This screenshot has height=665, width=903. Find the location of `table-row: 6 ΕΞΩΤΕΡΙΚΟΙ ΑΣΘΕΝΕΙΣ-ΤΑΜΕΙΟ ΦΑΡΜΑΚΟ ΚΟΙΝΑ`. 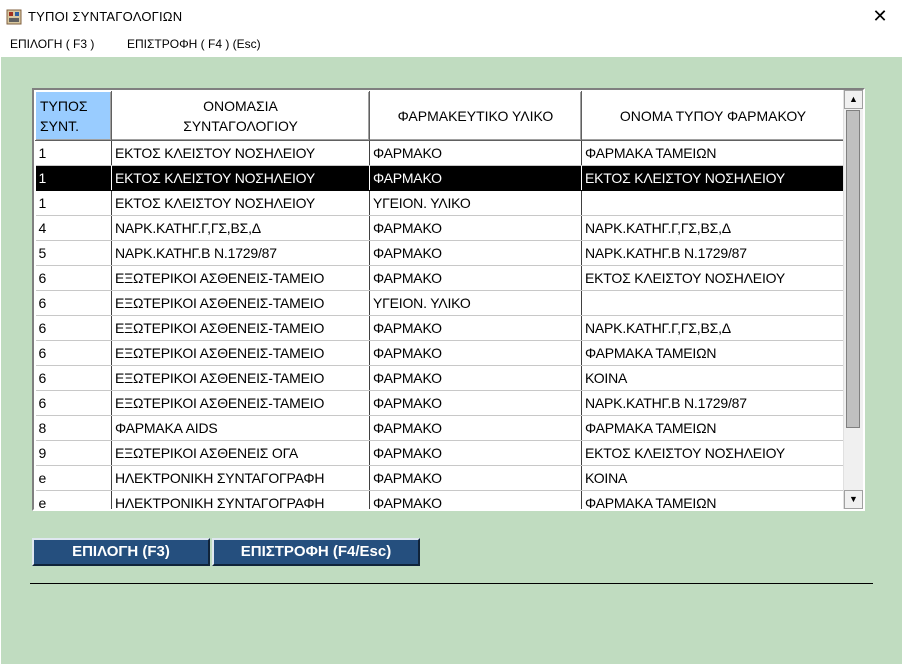

table-row: 6 ΕΞΩΤΕΡΙΚΟΙ ΑΣΘΕΝΕΙΣ-ΤΑΜΕΙΟ ΦΑΡΜΑΚΟ ΚΟΙΝΑ is located at coordinates (440, 378).